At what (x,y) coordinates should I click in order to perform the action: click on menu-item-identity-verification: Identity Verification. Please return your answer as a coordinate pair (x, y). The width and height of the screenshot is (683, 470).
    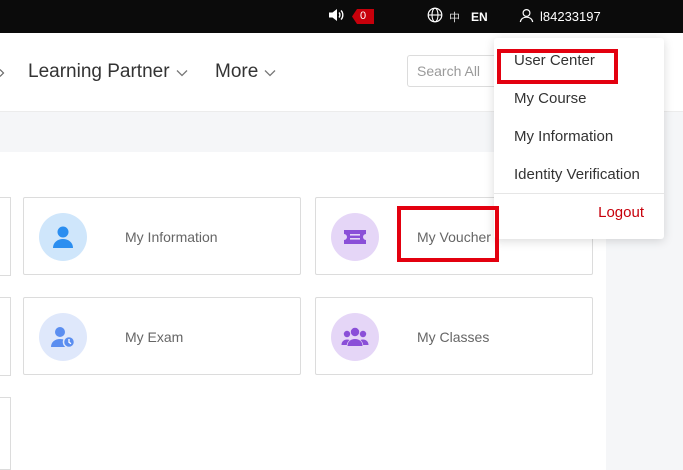
    Looking at the image, I should click on (577, 174).